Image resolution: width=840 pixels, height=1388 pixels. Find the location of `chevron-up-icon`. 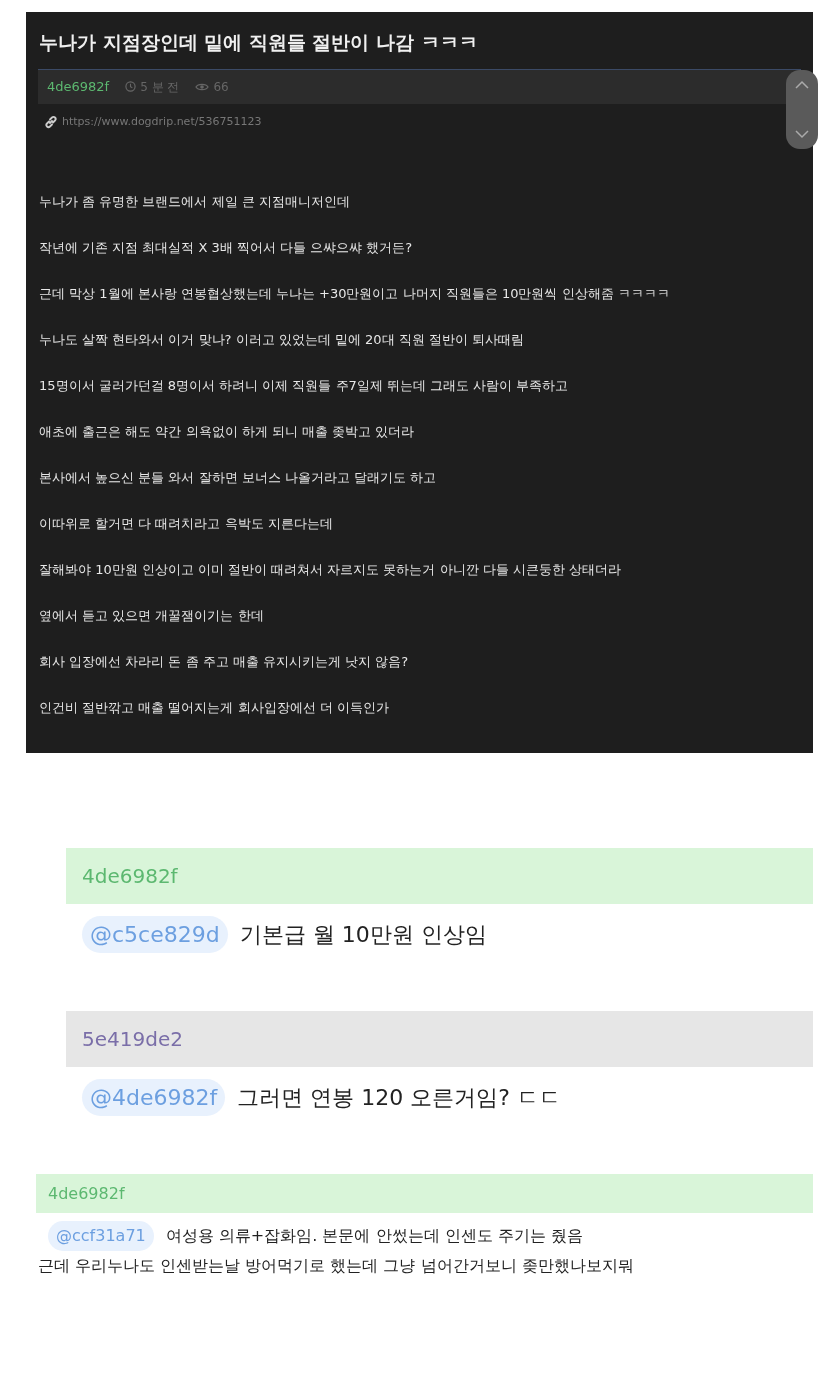

chevron-up-icon is located at coordinates (802, 84).